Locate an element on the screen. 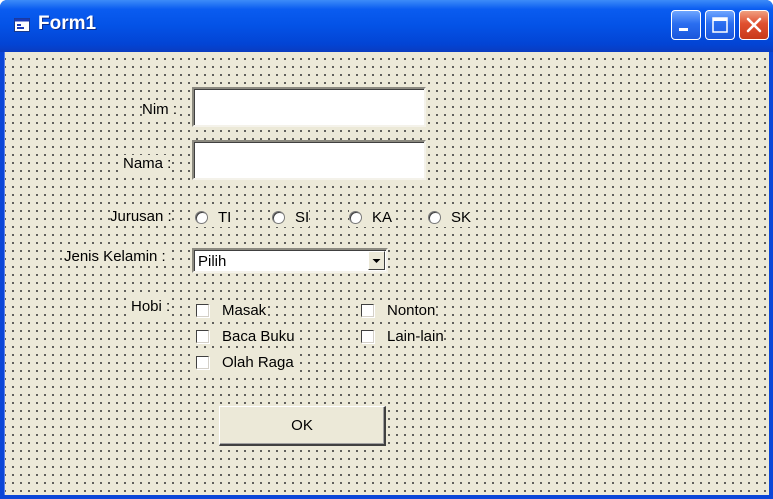  radio-label: TI is located at coordinates (225, 217).